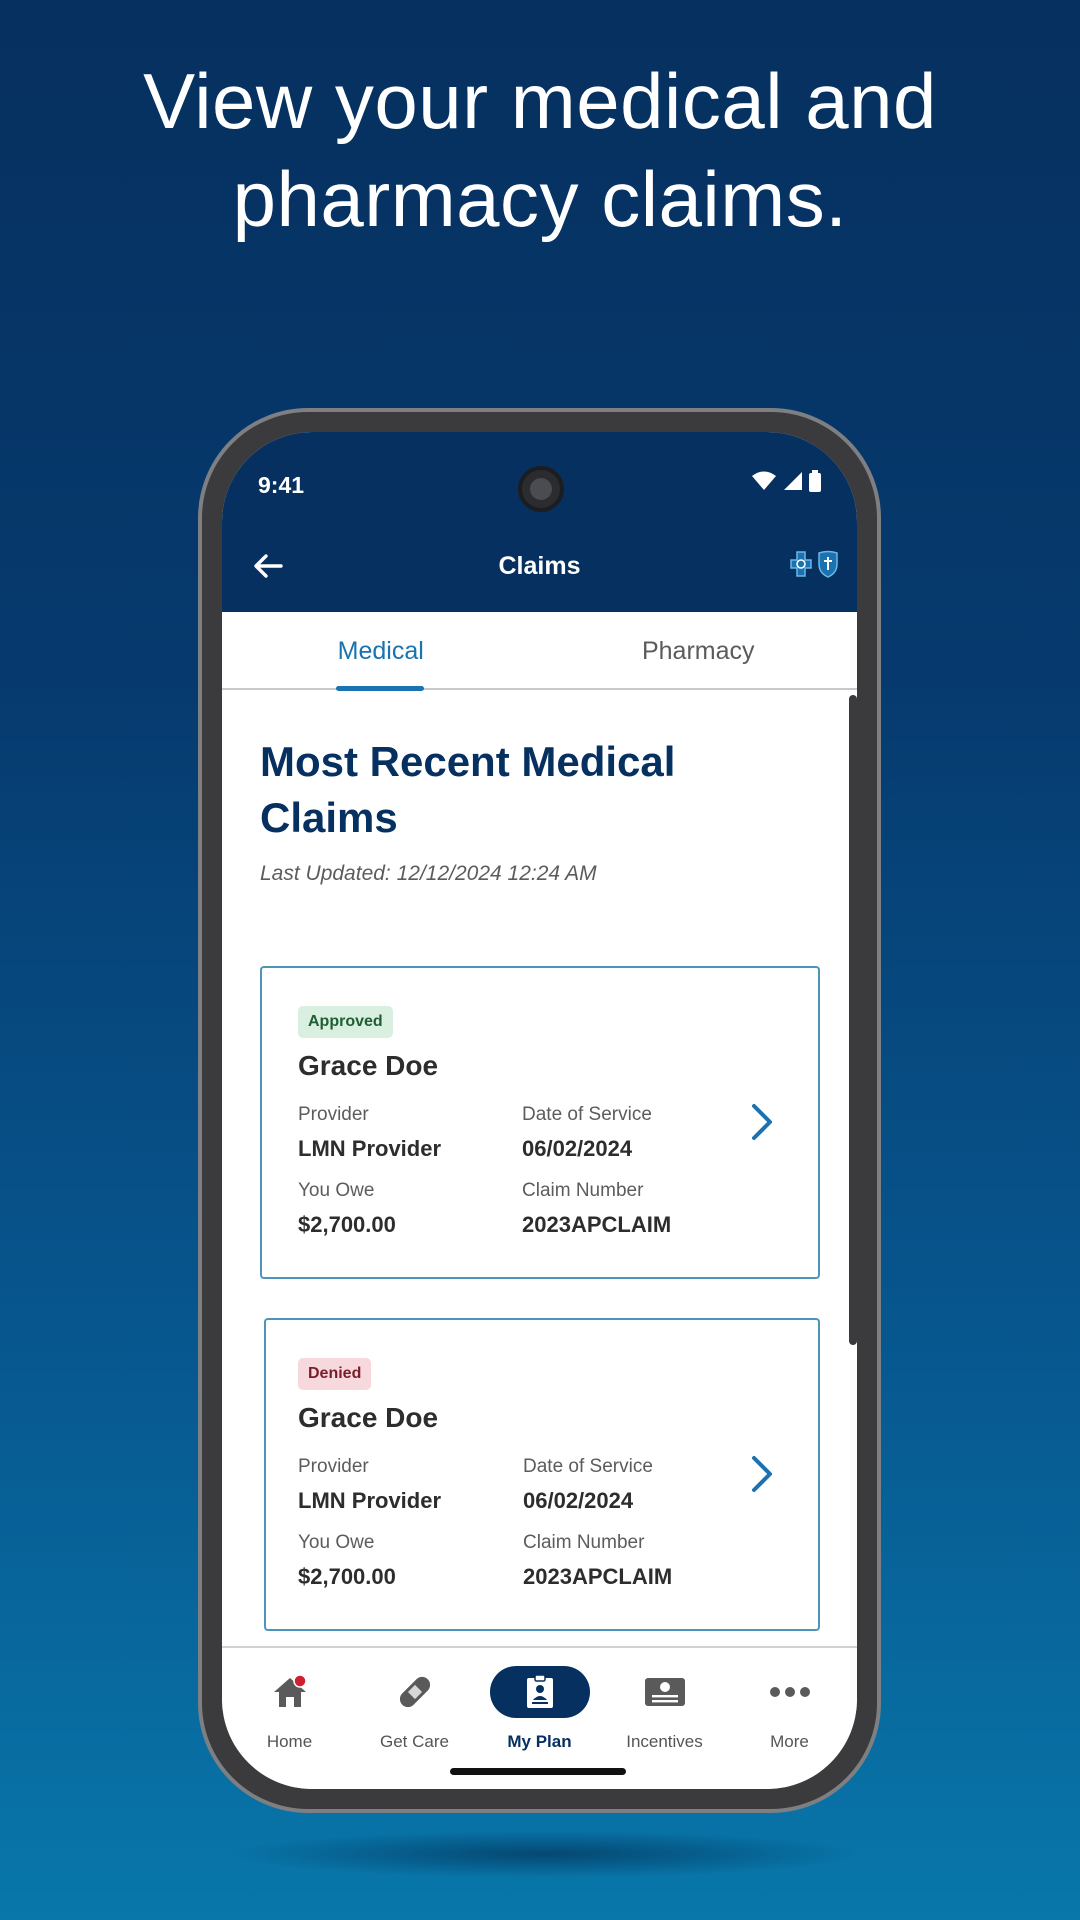  What do you see at coordinates (540, 199) in the screenshot?
I see `headline-line-2: pharmacy claims.` at bounding box center [540, 199].